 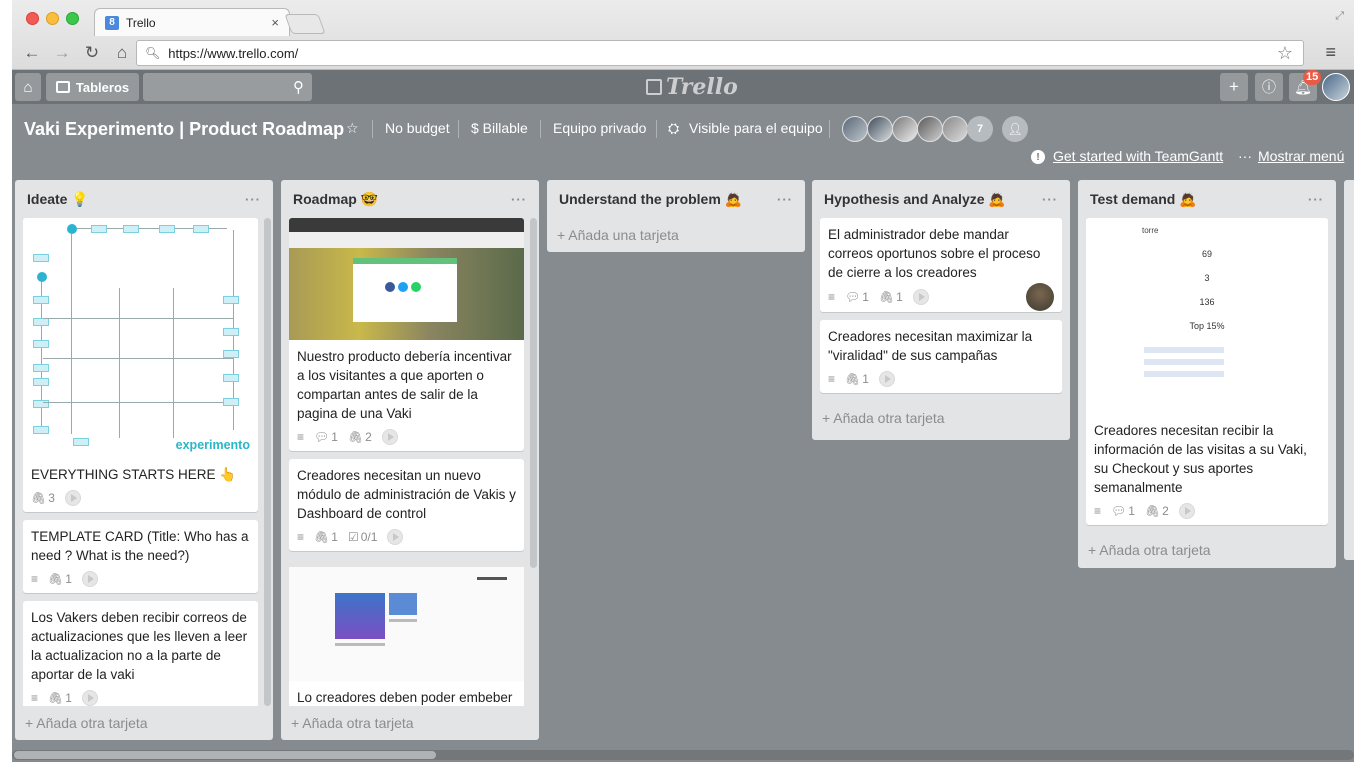 I want to click on browser-menu-icon: ≡, so click(x=1330, y=52).